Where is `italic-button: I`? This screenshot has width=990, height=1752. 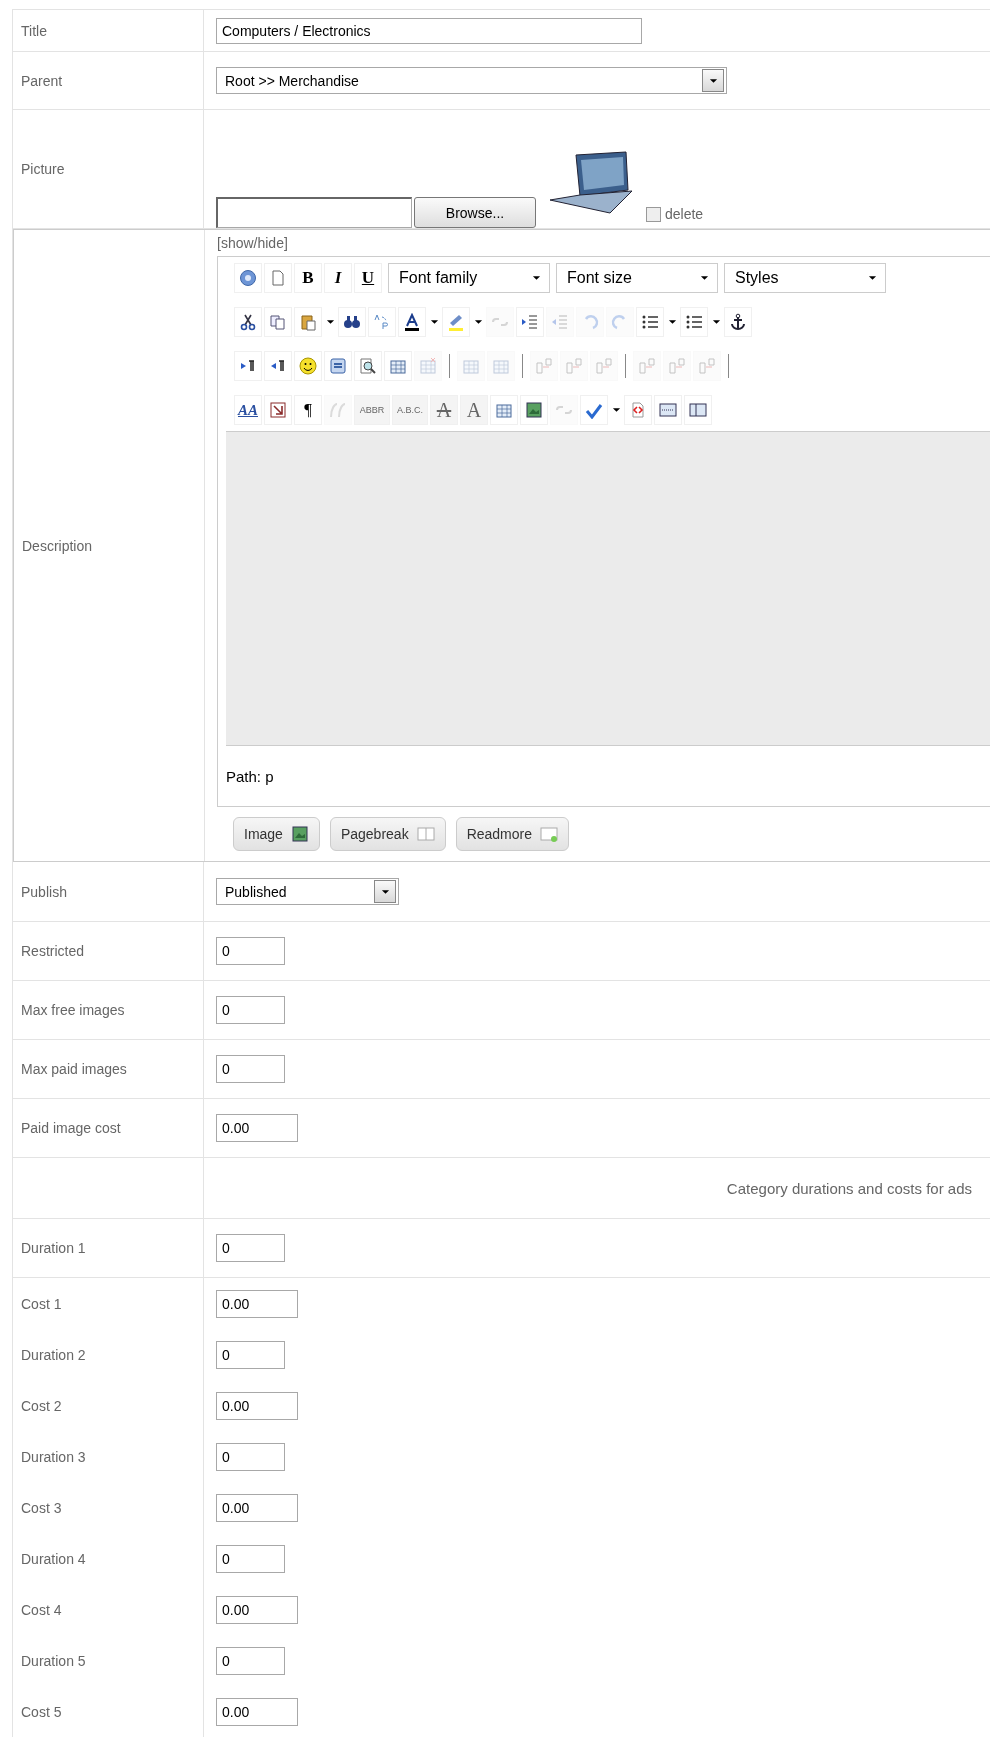
italic-button: I is located at coordinates (338, 278).